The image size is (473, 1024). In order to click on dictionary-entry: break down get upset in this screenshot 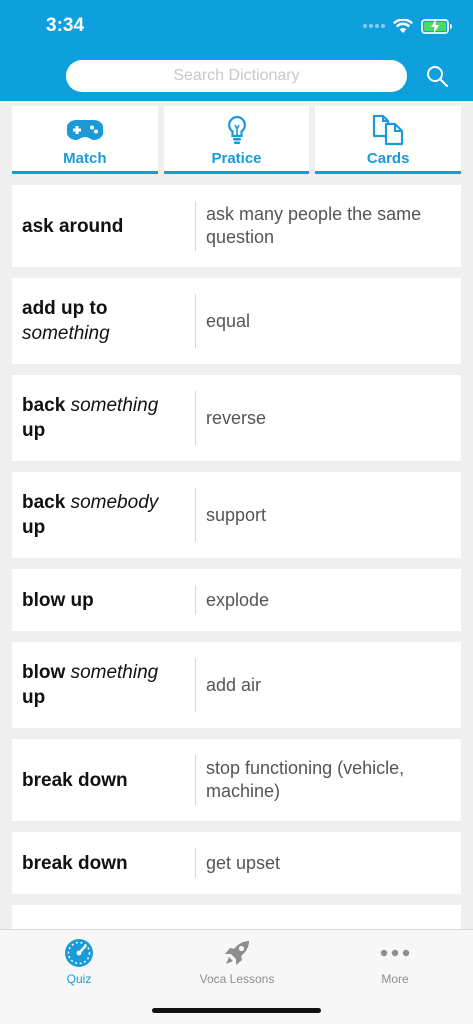, I will do `click(236, 863)`.